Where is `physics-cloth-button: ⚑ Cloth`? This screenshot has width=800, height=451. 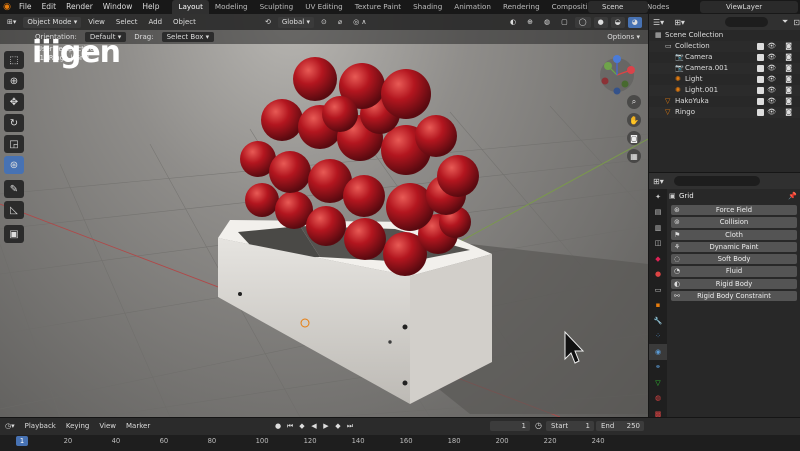
physics-cloth-button: ⚑ Cloth is located at coordinates (734, 234).